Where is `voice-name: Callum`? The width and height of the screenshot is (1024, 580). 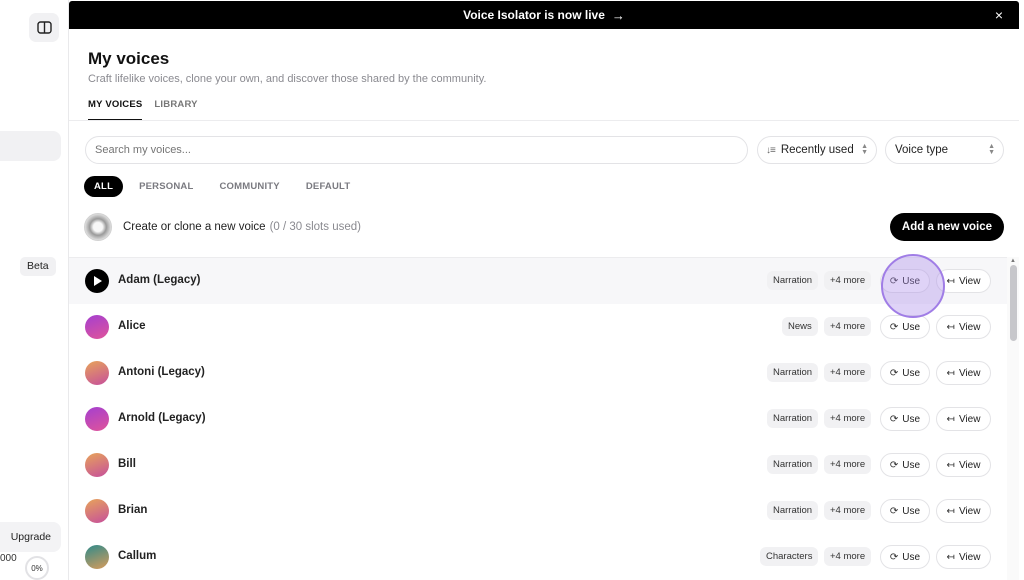 voice-name: Callum is located at coordinates (137, 556).